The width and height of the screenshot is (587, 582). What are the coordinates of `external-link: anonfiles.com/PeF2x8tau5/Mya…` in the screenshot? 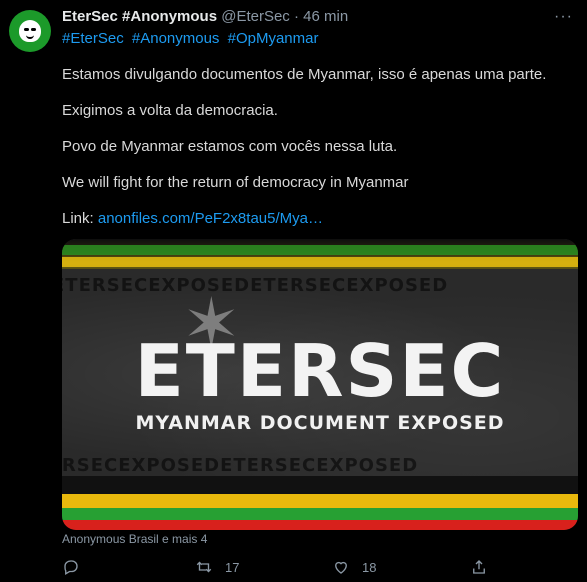 It's located at (210, 218).